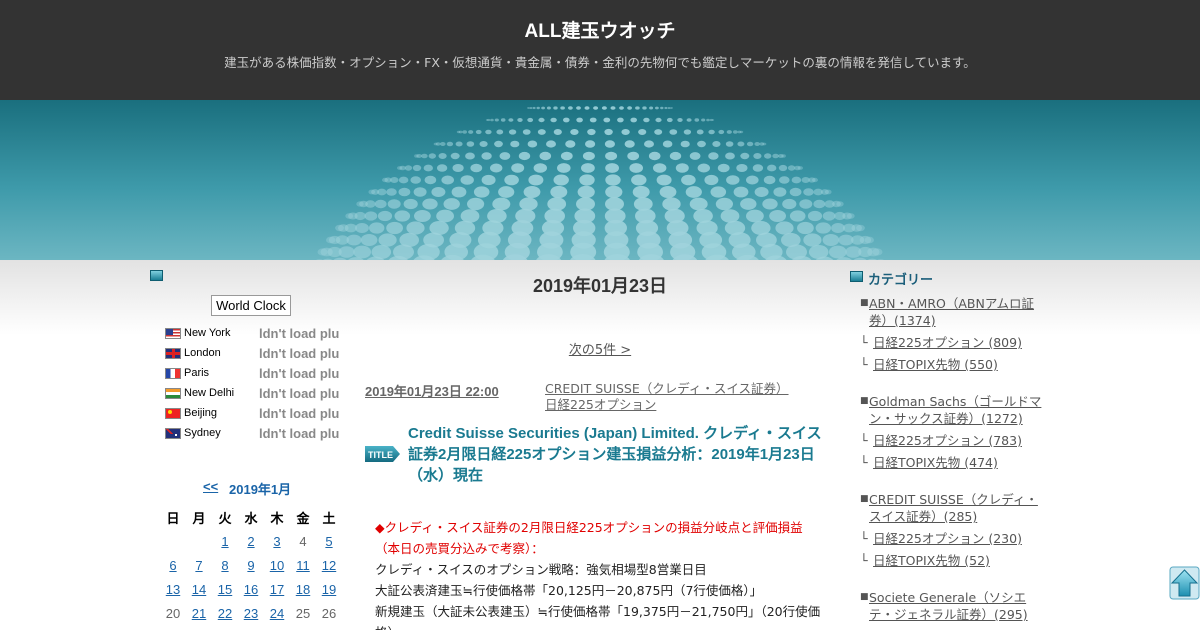 The height and width of the screenshot is (630, 1200). I want to click on calendar-day-link: 5, so click(329, 541).